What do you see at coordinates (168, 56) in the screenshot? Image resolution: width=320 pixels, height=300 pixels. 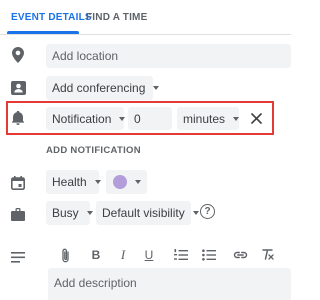 I see `location-input: Add location` at bounding box center [168, 56].